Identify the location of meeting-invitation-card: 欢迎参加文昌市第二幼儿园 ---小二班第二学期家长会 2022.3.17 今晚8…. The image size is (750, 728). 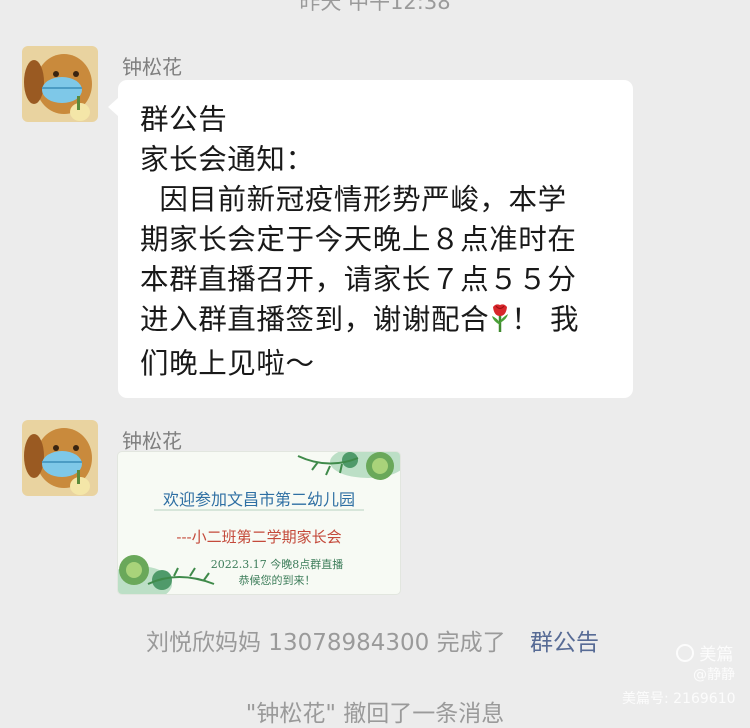
(259, 523).